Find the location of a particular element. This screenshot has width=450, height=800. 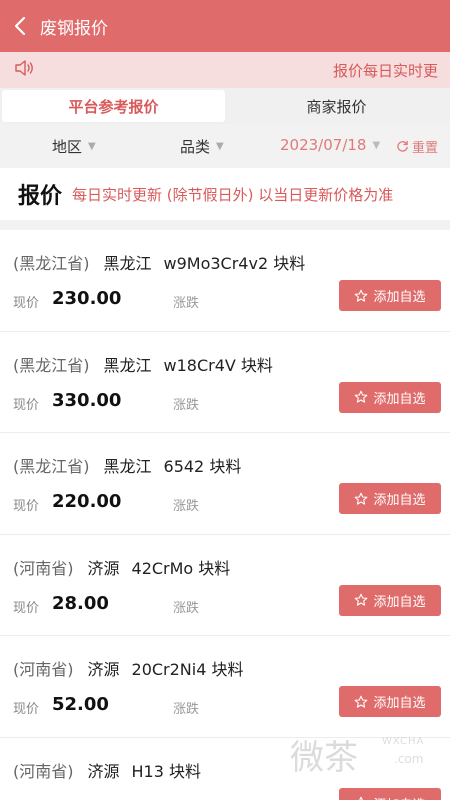

watermark: 微茶 WXCHA .com is located at coordinates (365, 755).